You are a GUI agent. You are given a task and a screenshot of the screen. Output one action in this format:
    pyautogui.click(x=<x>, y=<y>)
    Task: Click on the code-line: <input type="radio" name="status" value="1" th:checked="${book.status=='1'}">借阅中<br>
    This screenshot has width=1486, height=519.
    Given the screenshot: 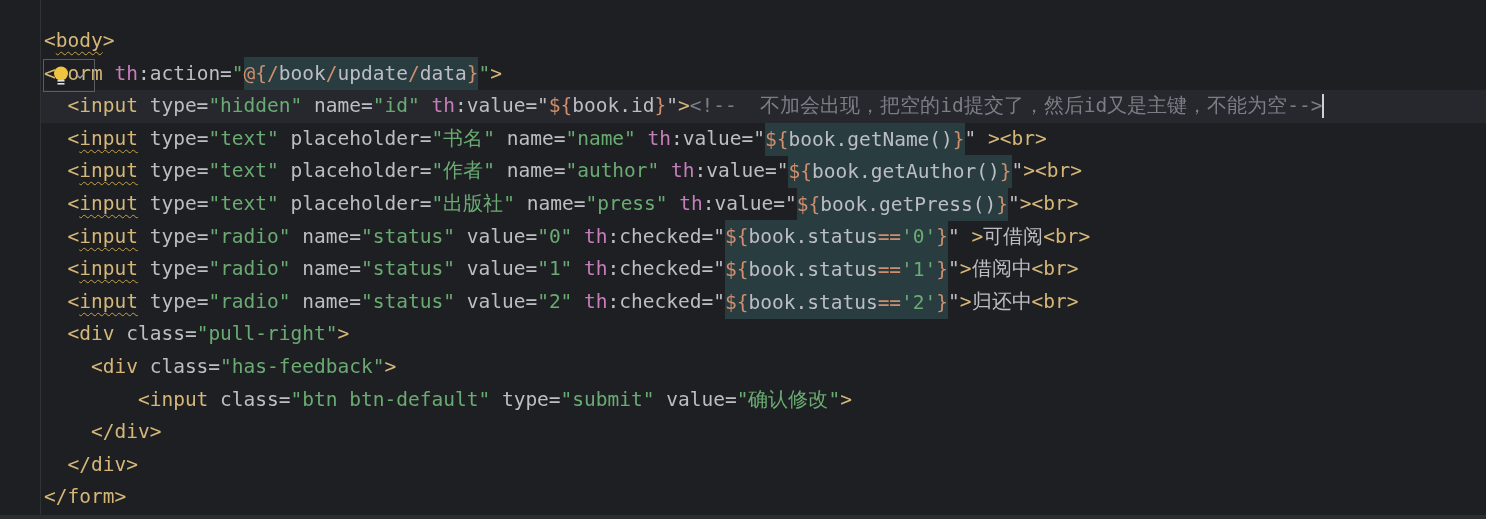 What is the action you would take?
    pyautogui.click(x=763, y=269)
    